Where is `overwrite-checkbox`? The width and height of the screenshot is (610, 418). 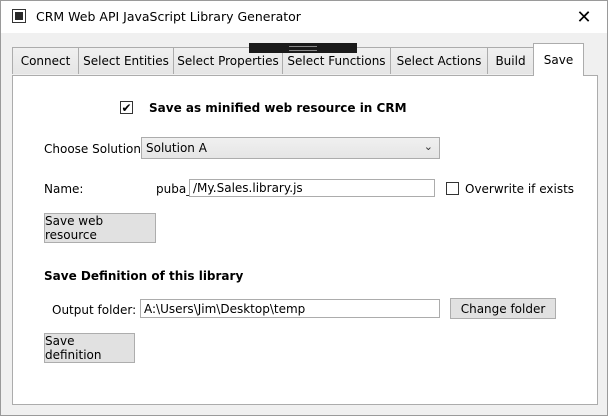 overwrite-checkbox is located at coordinates (452, 188).